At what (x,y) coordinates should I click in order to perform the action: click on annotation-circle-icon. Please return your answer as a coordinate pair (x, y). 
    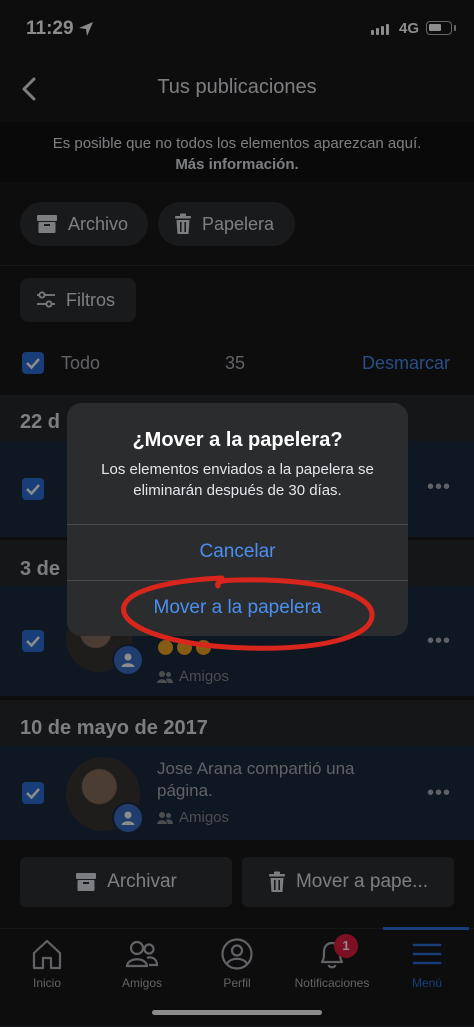
    Looking at the image, I should click on (248, 613).